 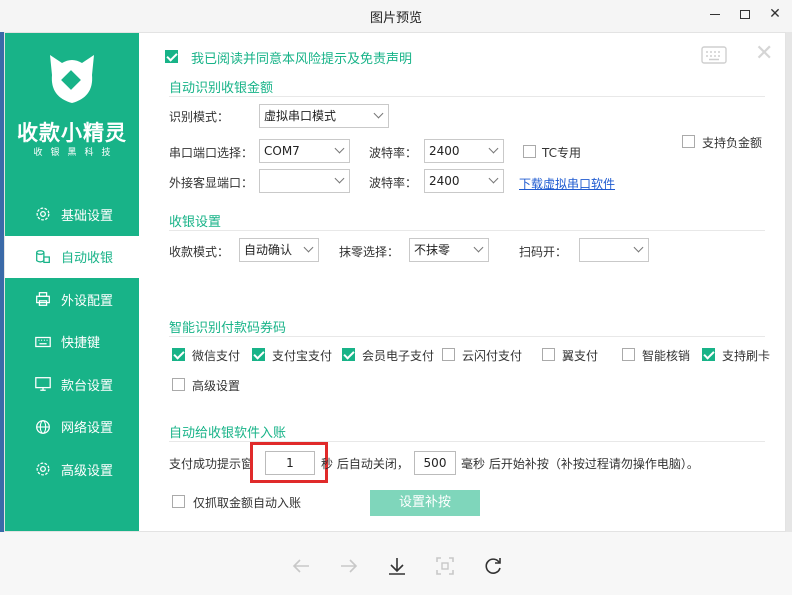 What do you see at coordinates (72, 79) in the screenshot?
I see `logo-icon` at bounding box center [72, 79].